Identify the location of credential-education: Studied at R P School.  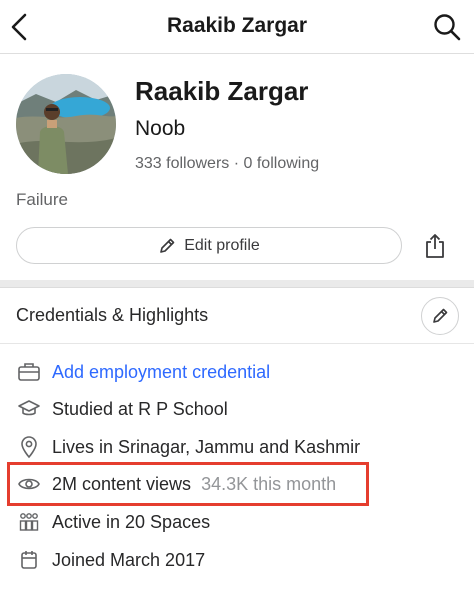
(122, 409).